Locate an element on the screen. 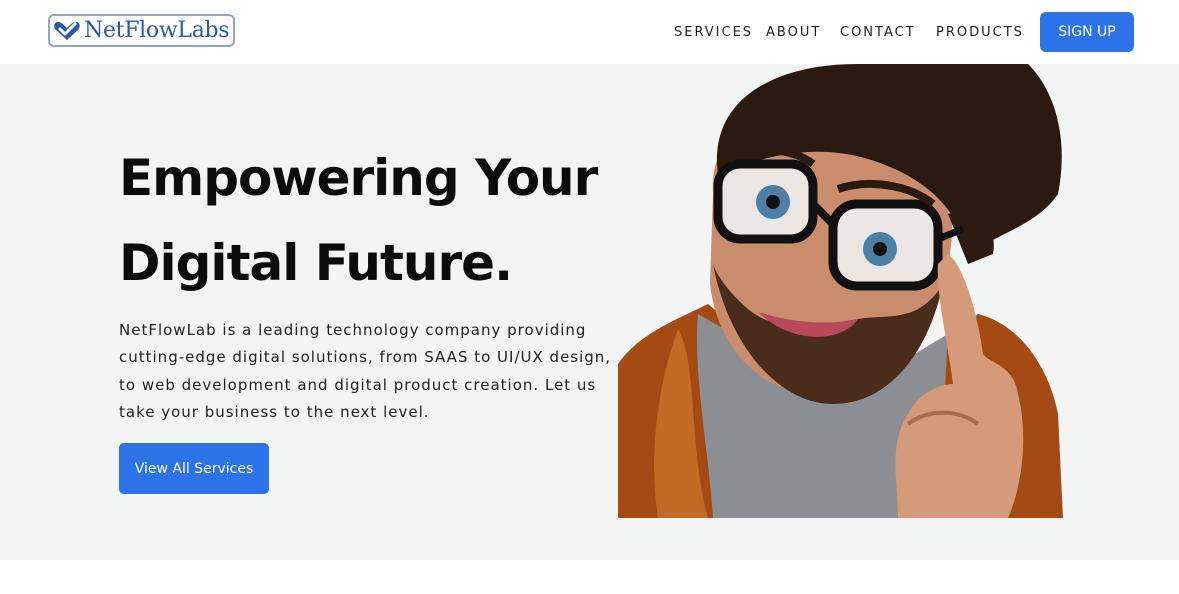 This screenshot has width=1179, height=594. logo-text: NetFlowLabs is located at coordinates (157, 30).